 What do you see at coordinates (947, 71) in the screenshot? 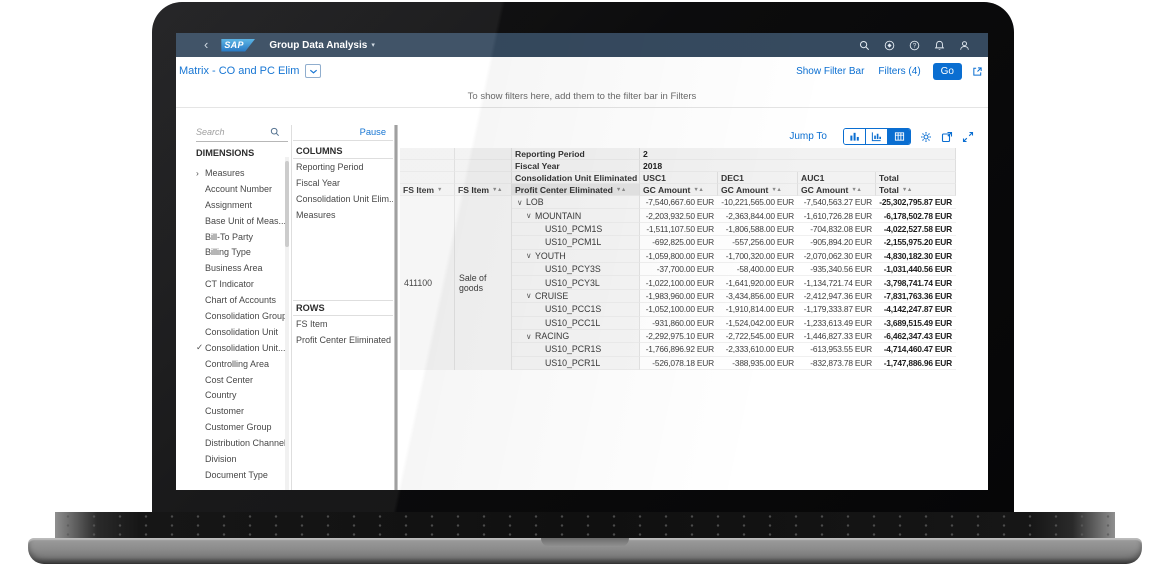
I see `go-button: Go` at bounding box center [947, 71].